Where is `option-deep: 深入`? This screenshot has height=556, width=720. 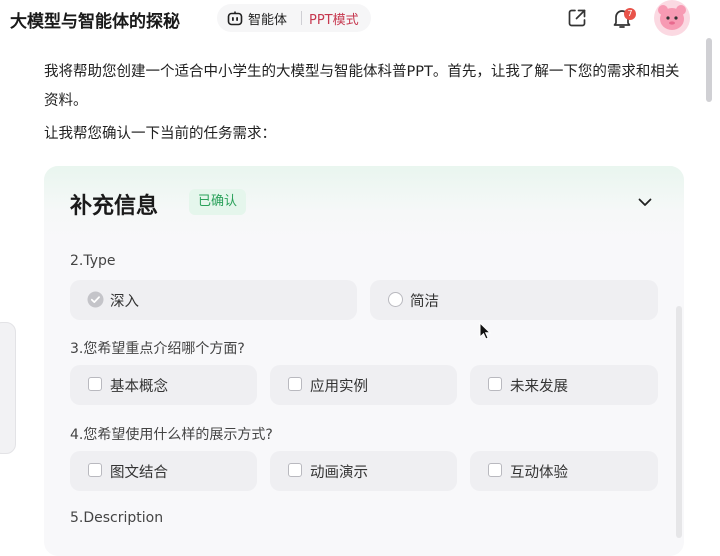 option-deep: 深入 is located at coordinates (213, 300).